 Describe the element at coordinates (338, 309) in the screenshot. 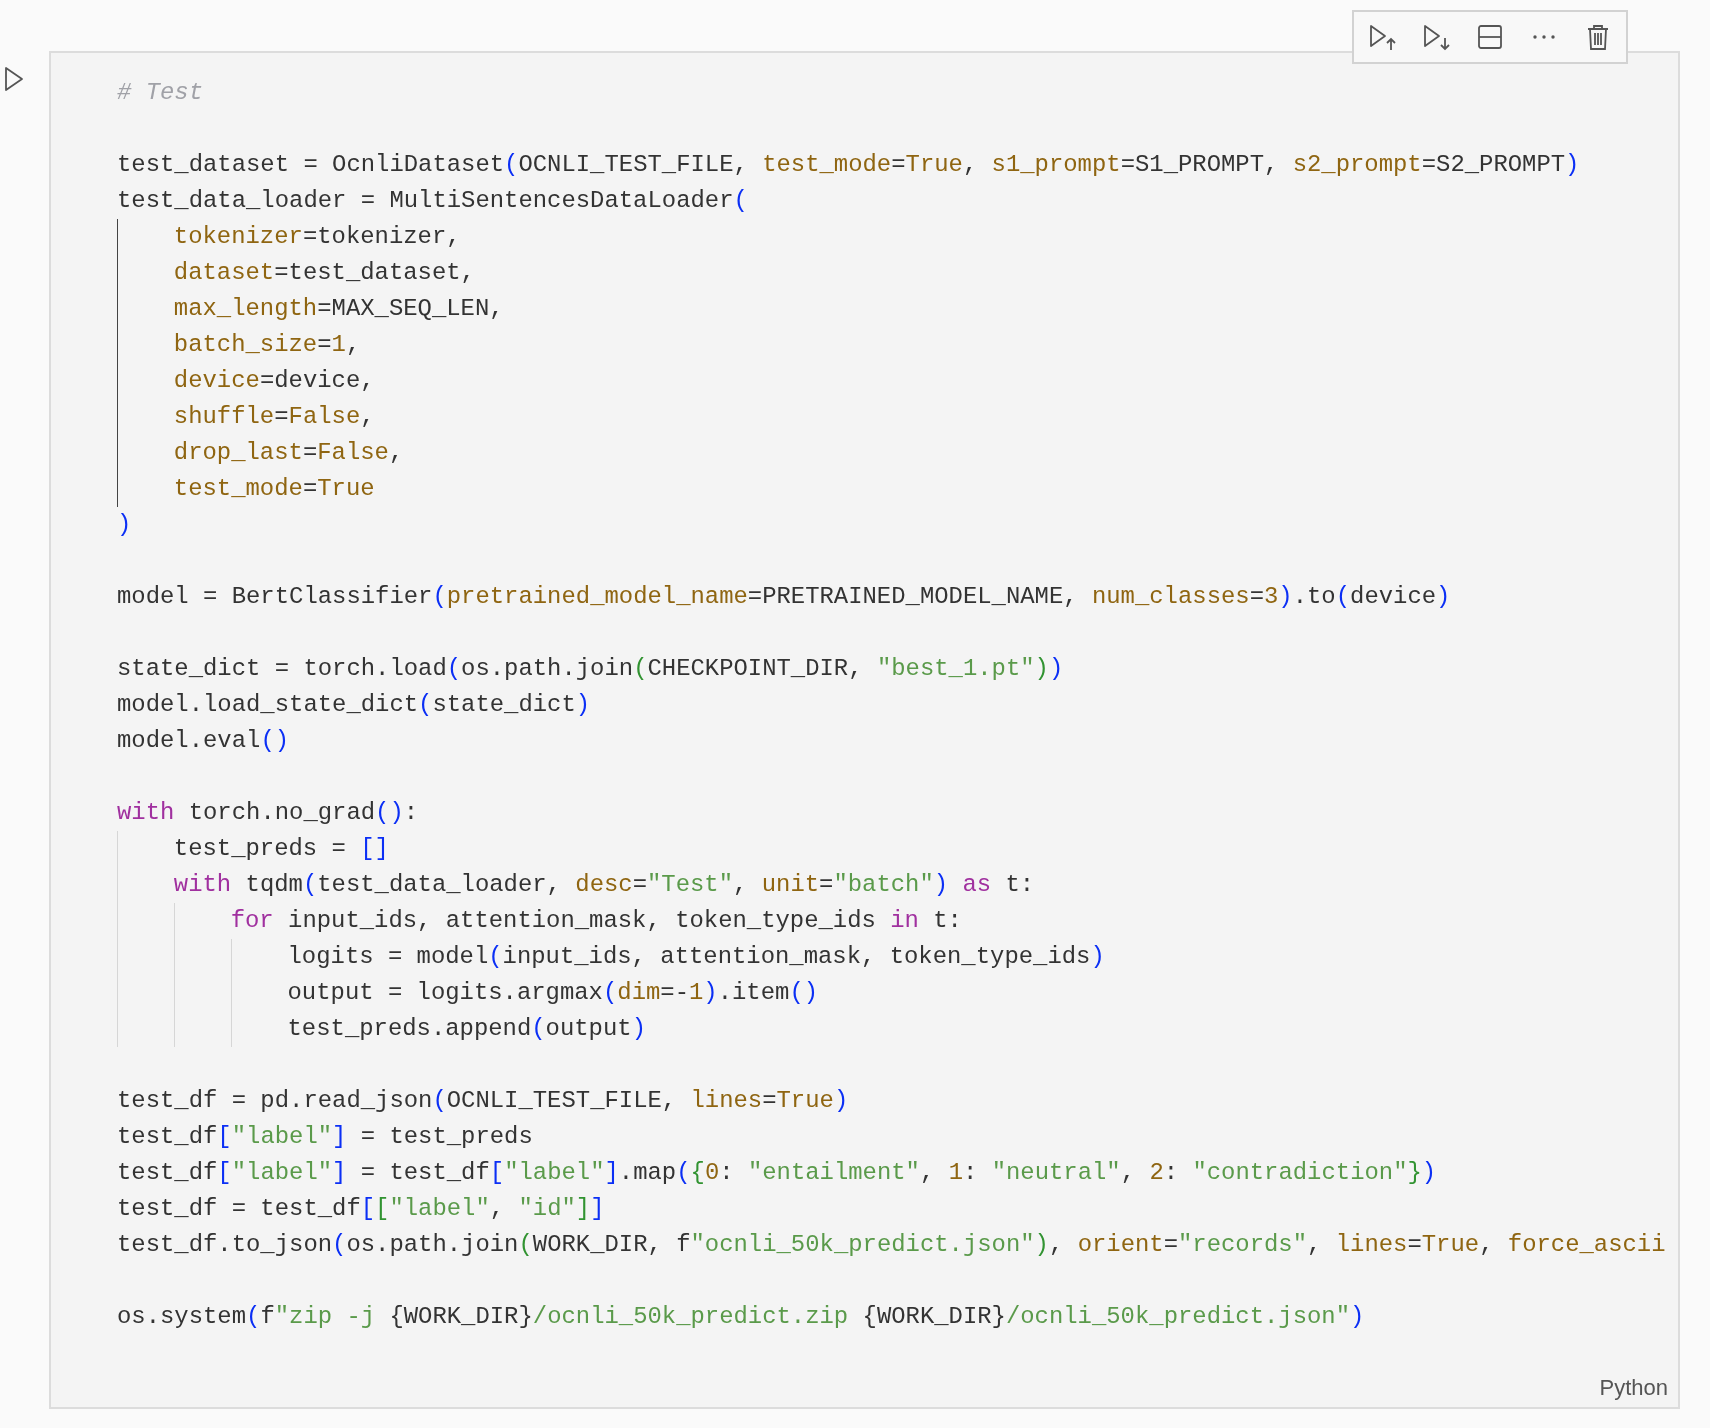

I see `code-line: max_length=MAX_SEQ_LEN,` at that location.